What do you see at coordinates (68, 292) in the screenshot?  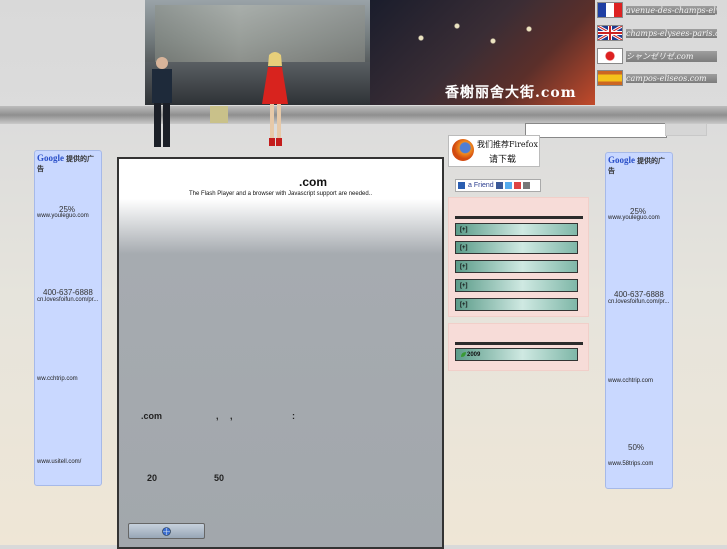 I see `left-ad-phone: 400-637-6888` at bounding box center [68, 292].